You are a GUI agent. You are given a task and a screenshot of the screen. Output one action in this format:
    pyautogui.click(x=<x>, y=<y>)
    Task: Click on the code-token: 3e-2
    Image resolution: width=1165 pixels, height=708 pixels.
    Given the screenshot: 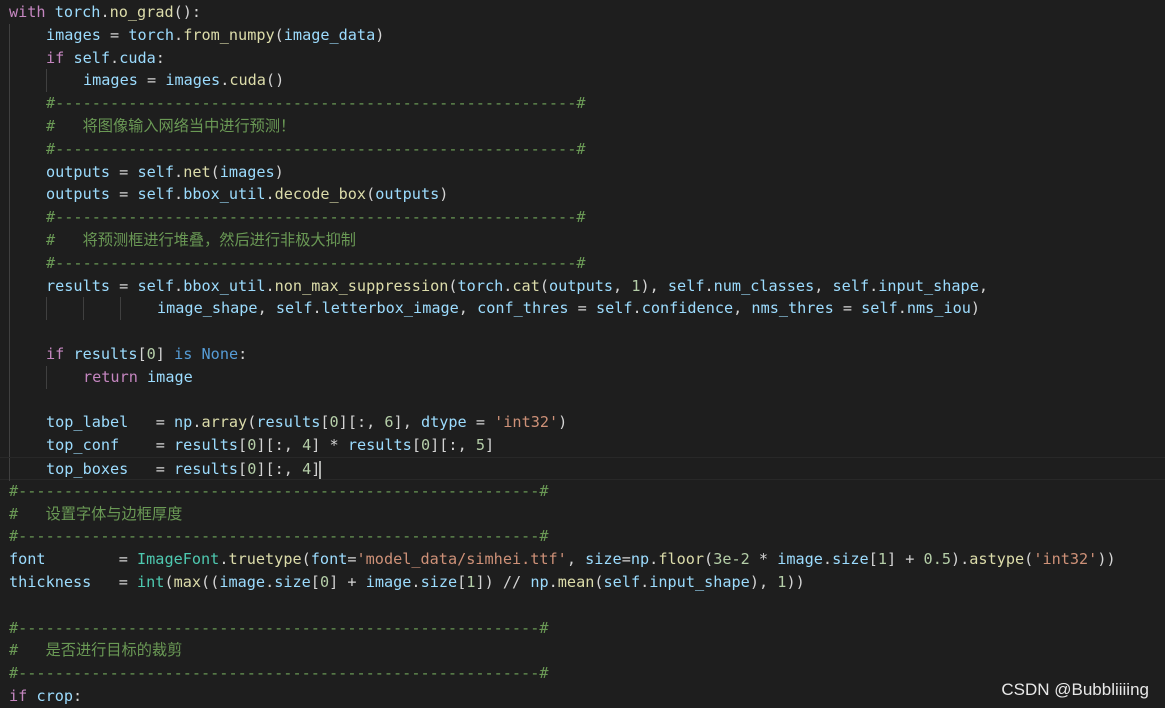 What is the action you would take?
    pyautogui.click(x=731, y=559)
    